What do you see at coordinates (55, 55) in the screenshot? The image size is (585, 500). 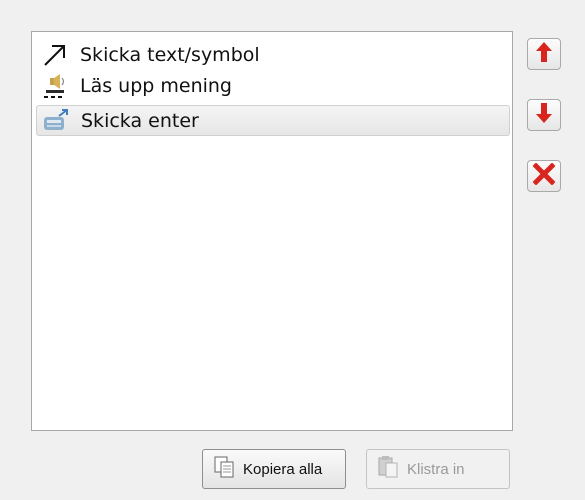 I see `arrow-up-right-icon` at bounding box center [55, 55].